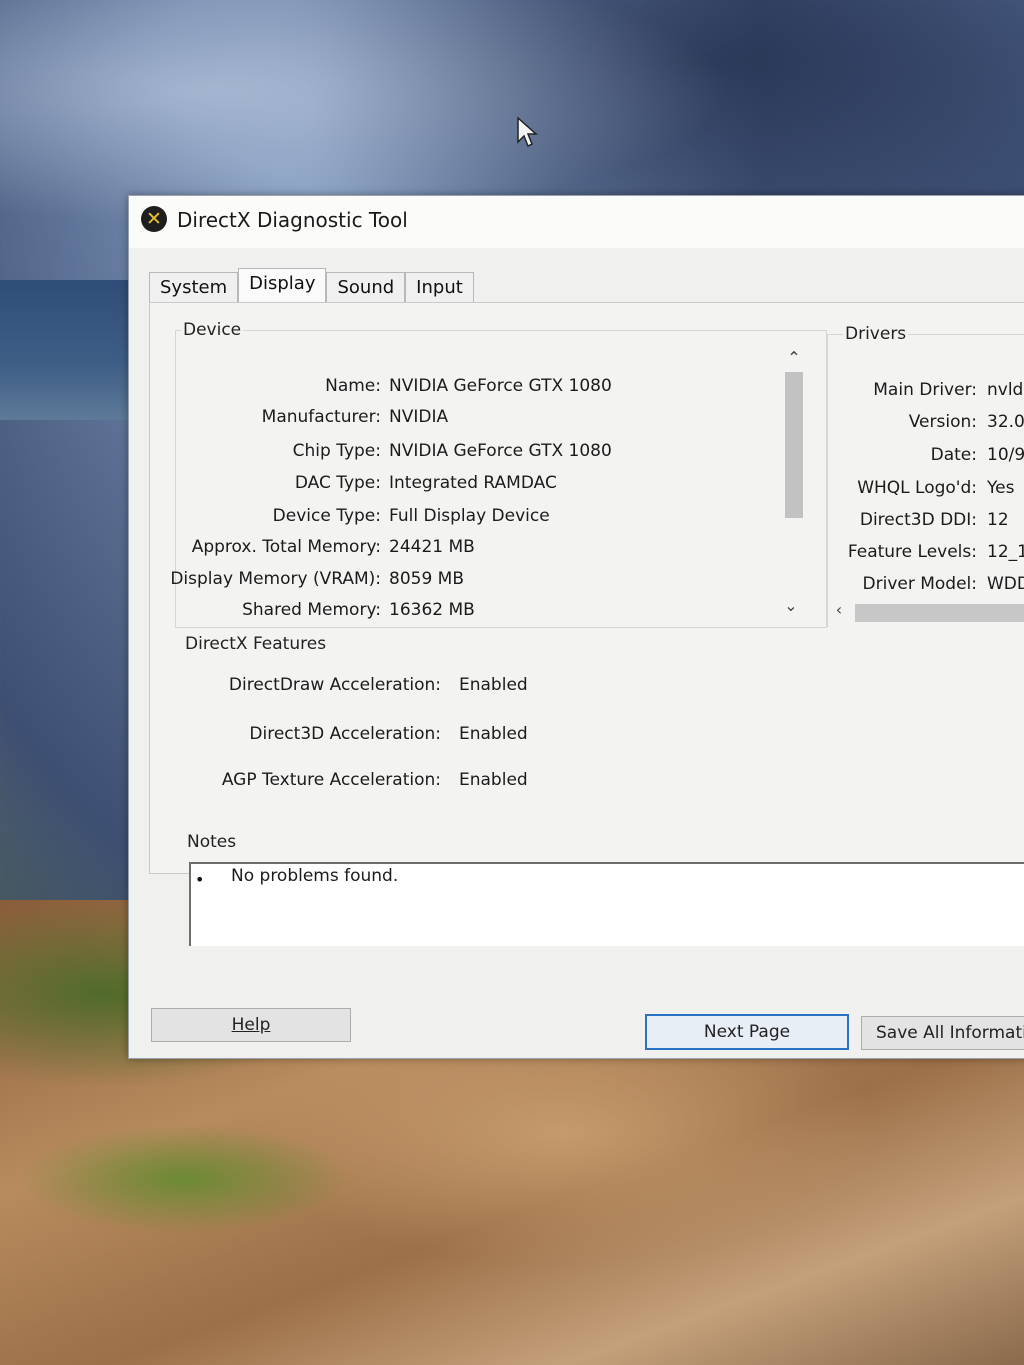 This screenshot has height=1365, width=1024. Describe the element at coordinates (839, 609) in the screenshot. I see `chevron-left-icon: ‹` at that location.